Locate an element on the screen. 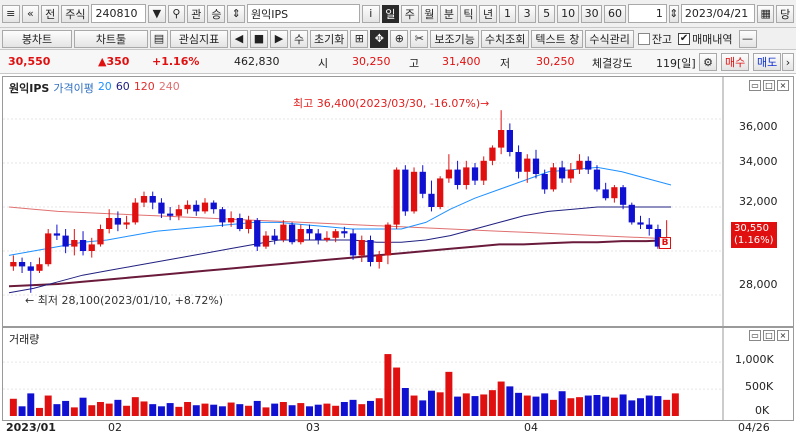  x-label-feb: 02 is located at coordinates (115, 427).